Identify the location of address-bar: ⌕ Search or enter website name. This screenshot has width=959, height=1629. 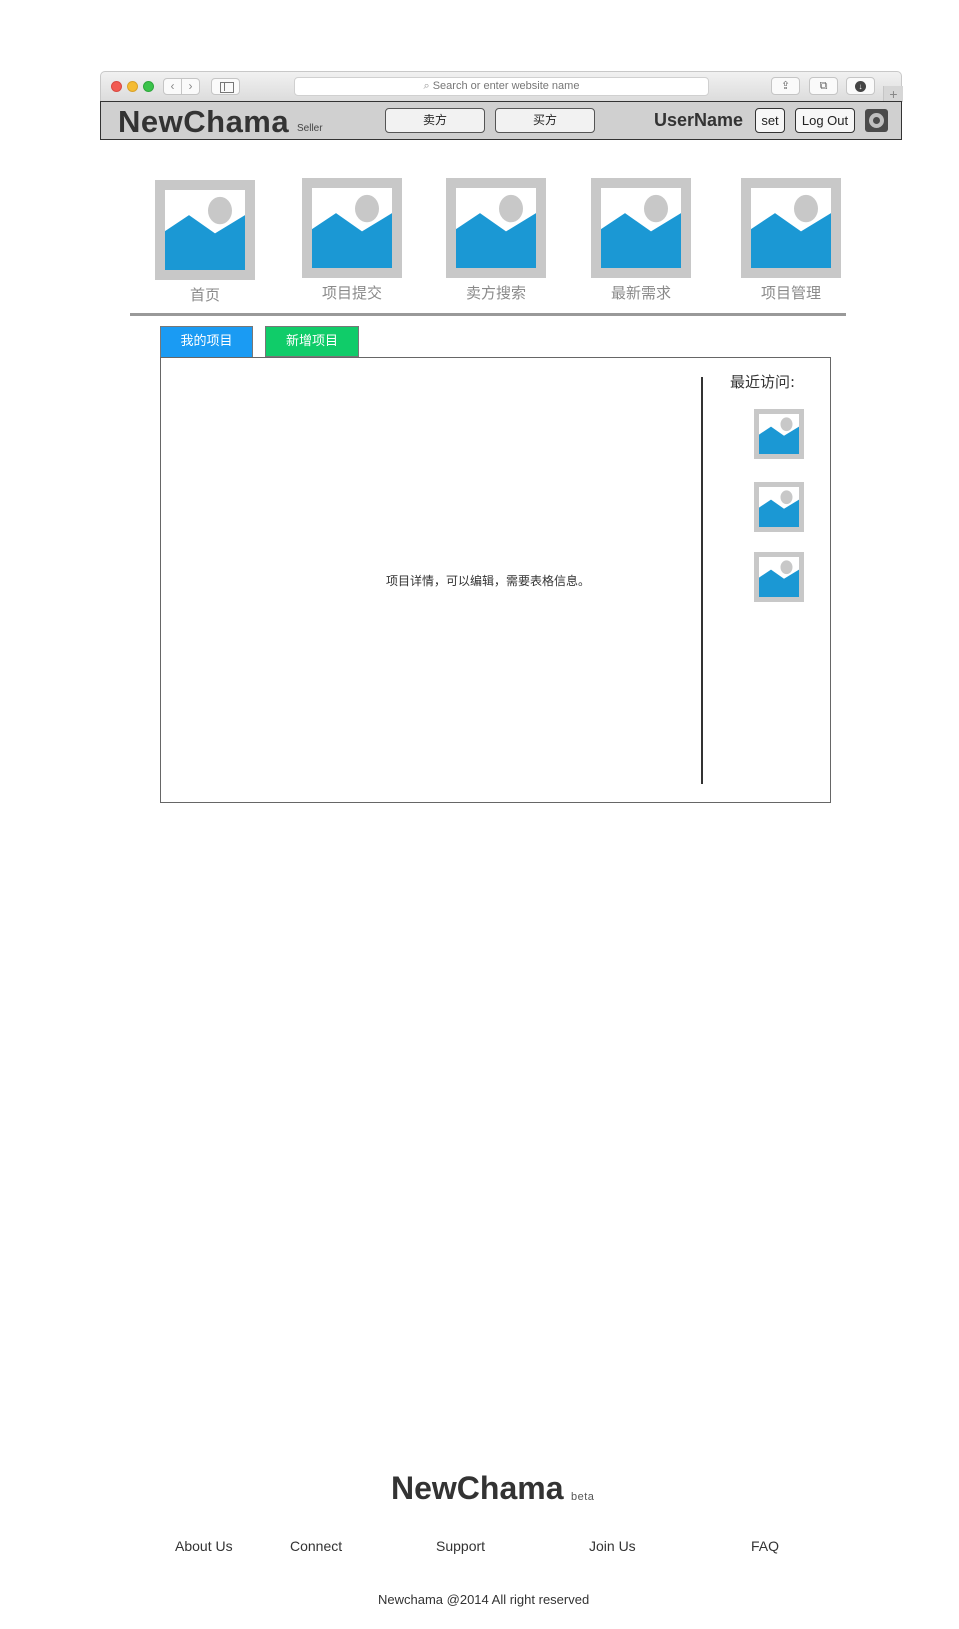
(501, 86).